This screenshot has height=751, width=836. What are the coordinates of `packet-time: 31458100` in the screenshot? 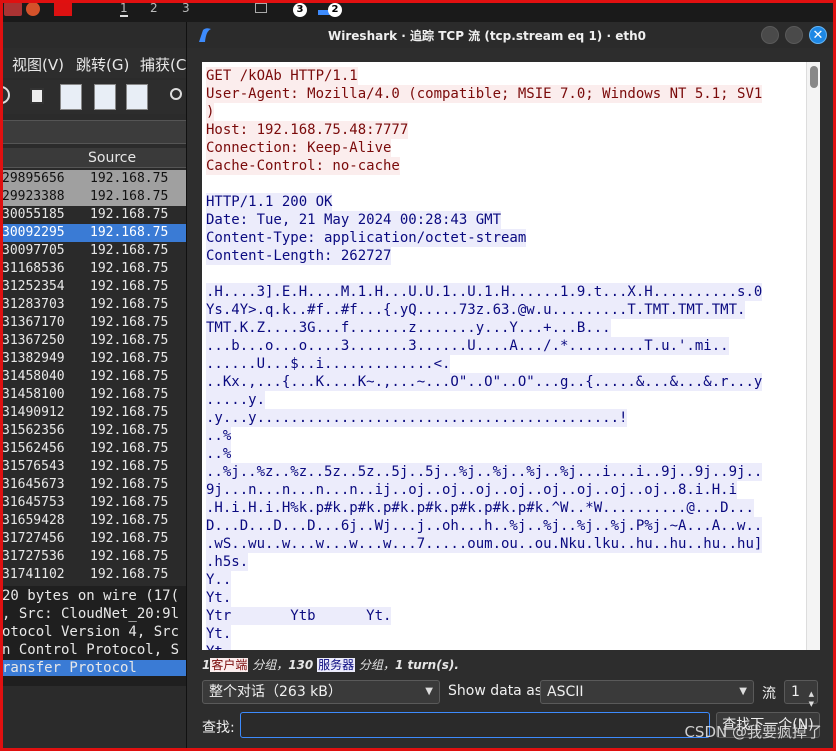 It's located at (33, 394).